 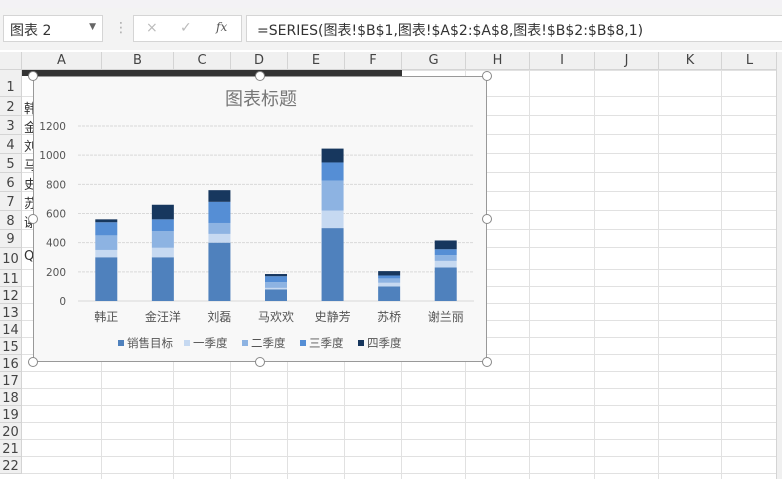 What do you see at coordinates (445, 245) in the screenshot?
I see `bar-segment-谢兰丽-四季度` at bounding box center [445, 245].